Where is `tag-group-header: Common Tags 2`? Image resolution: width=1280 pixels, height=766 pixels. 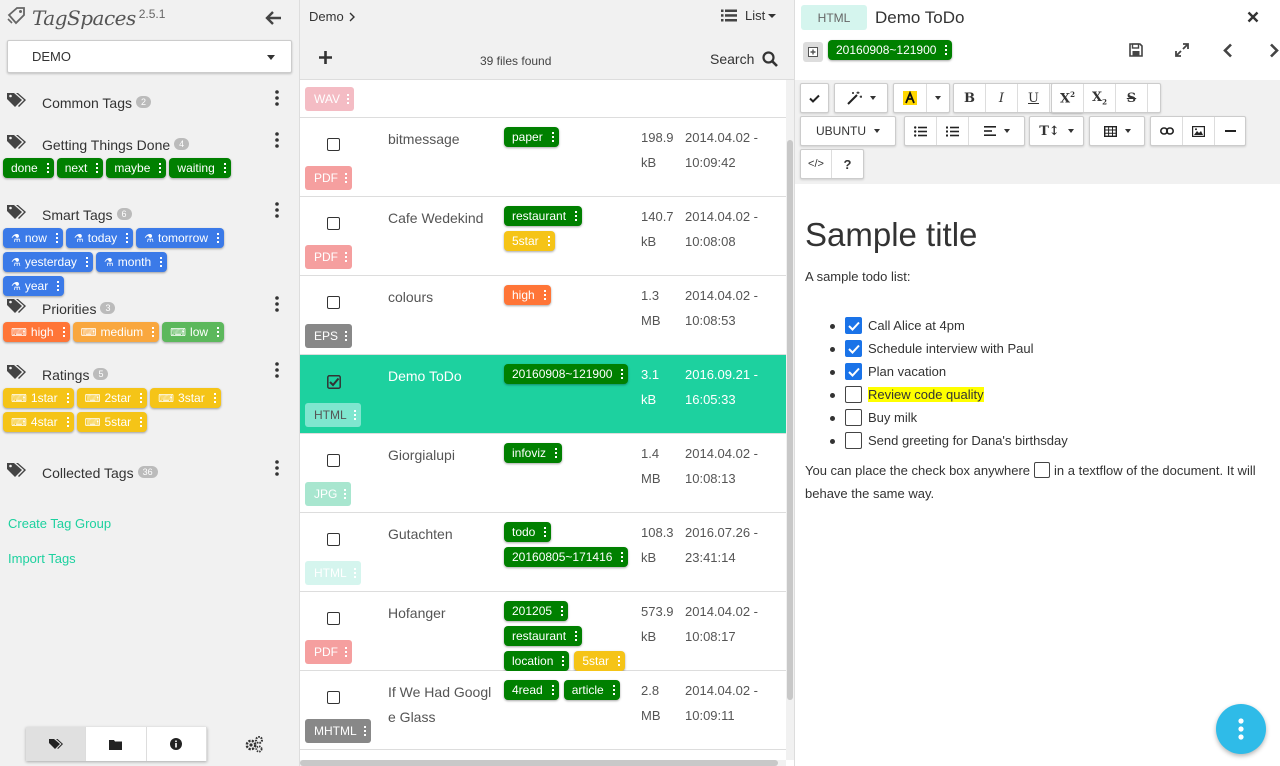
tag-group-header: Common Tags 2 is located at coordinates (150, 102).